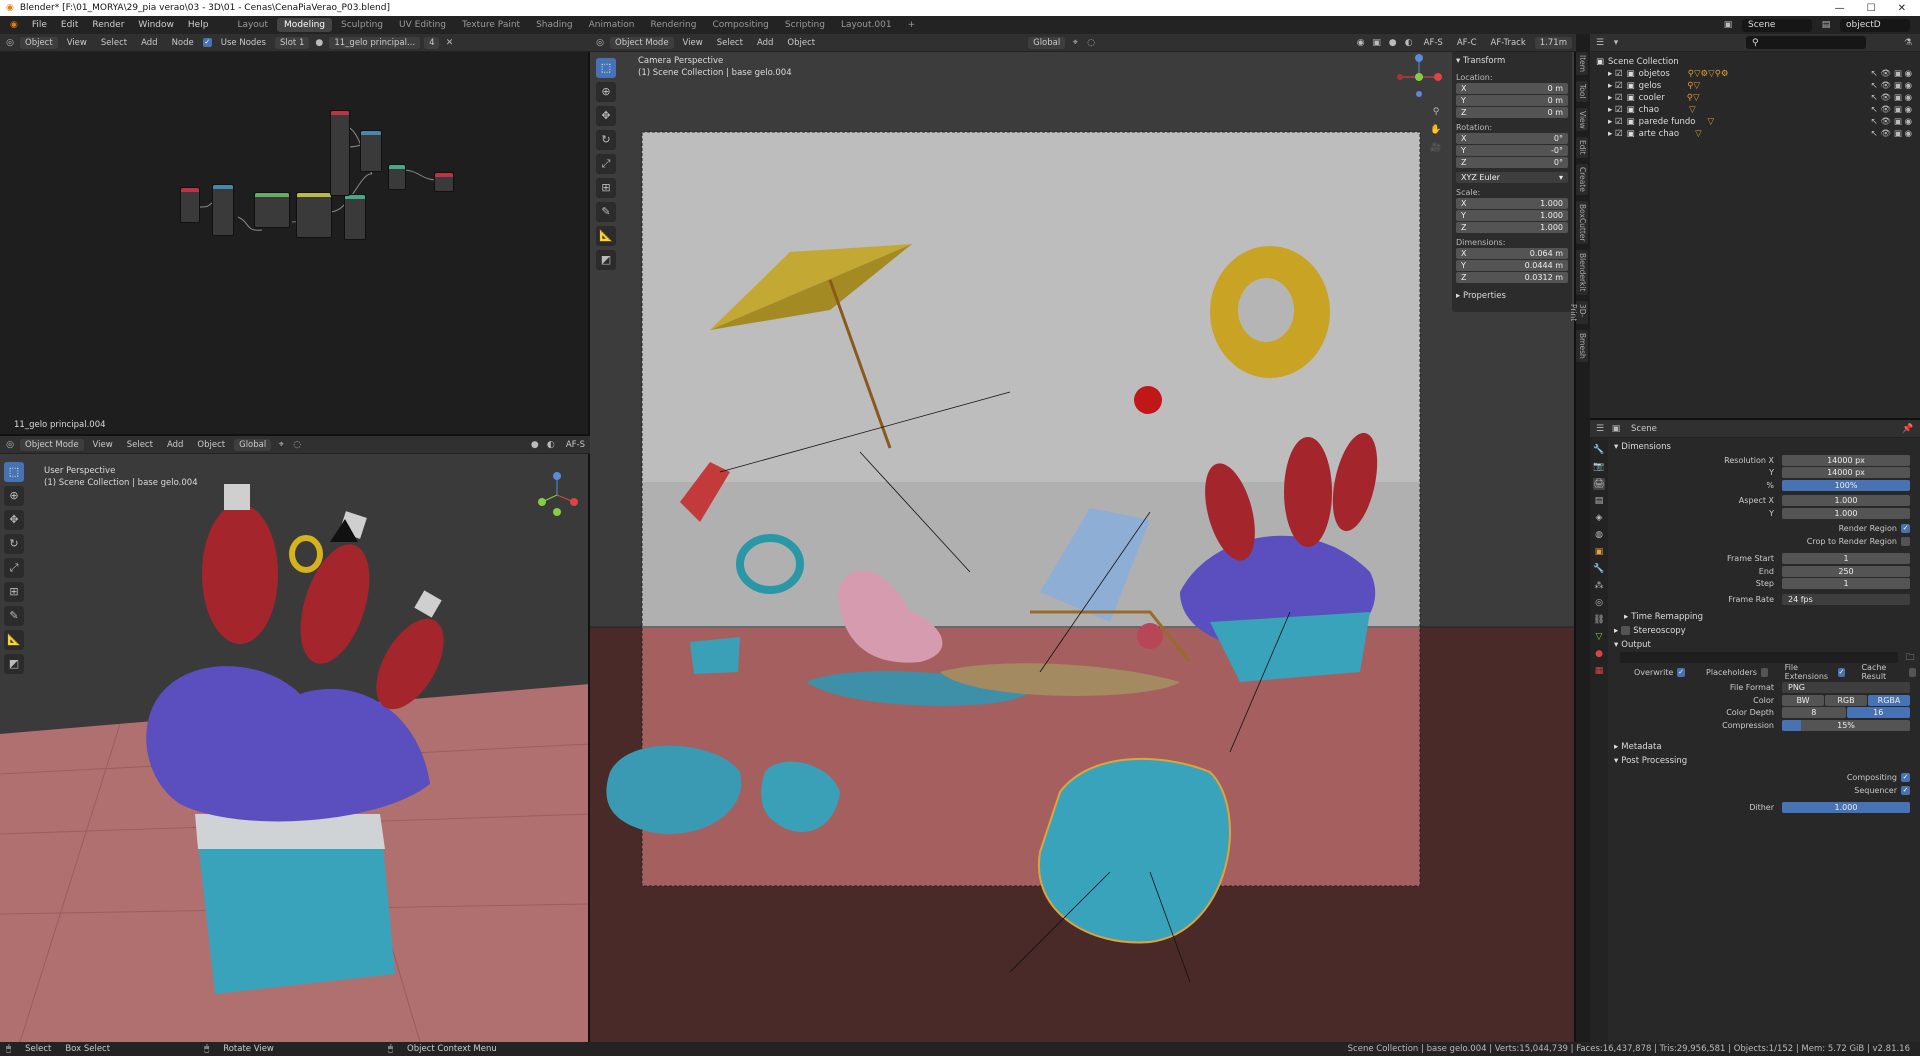 The width and height of the screenshot is (1920, 1056). What do you see at coordinates (69, 25) in the screenshot?
I see `menu-edit: Edit` at bounding box center [69, 25].